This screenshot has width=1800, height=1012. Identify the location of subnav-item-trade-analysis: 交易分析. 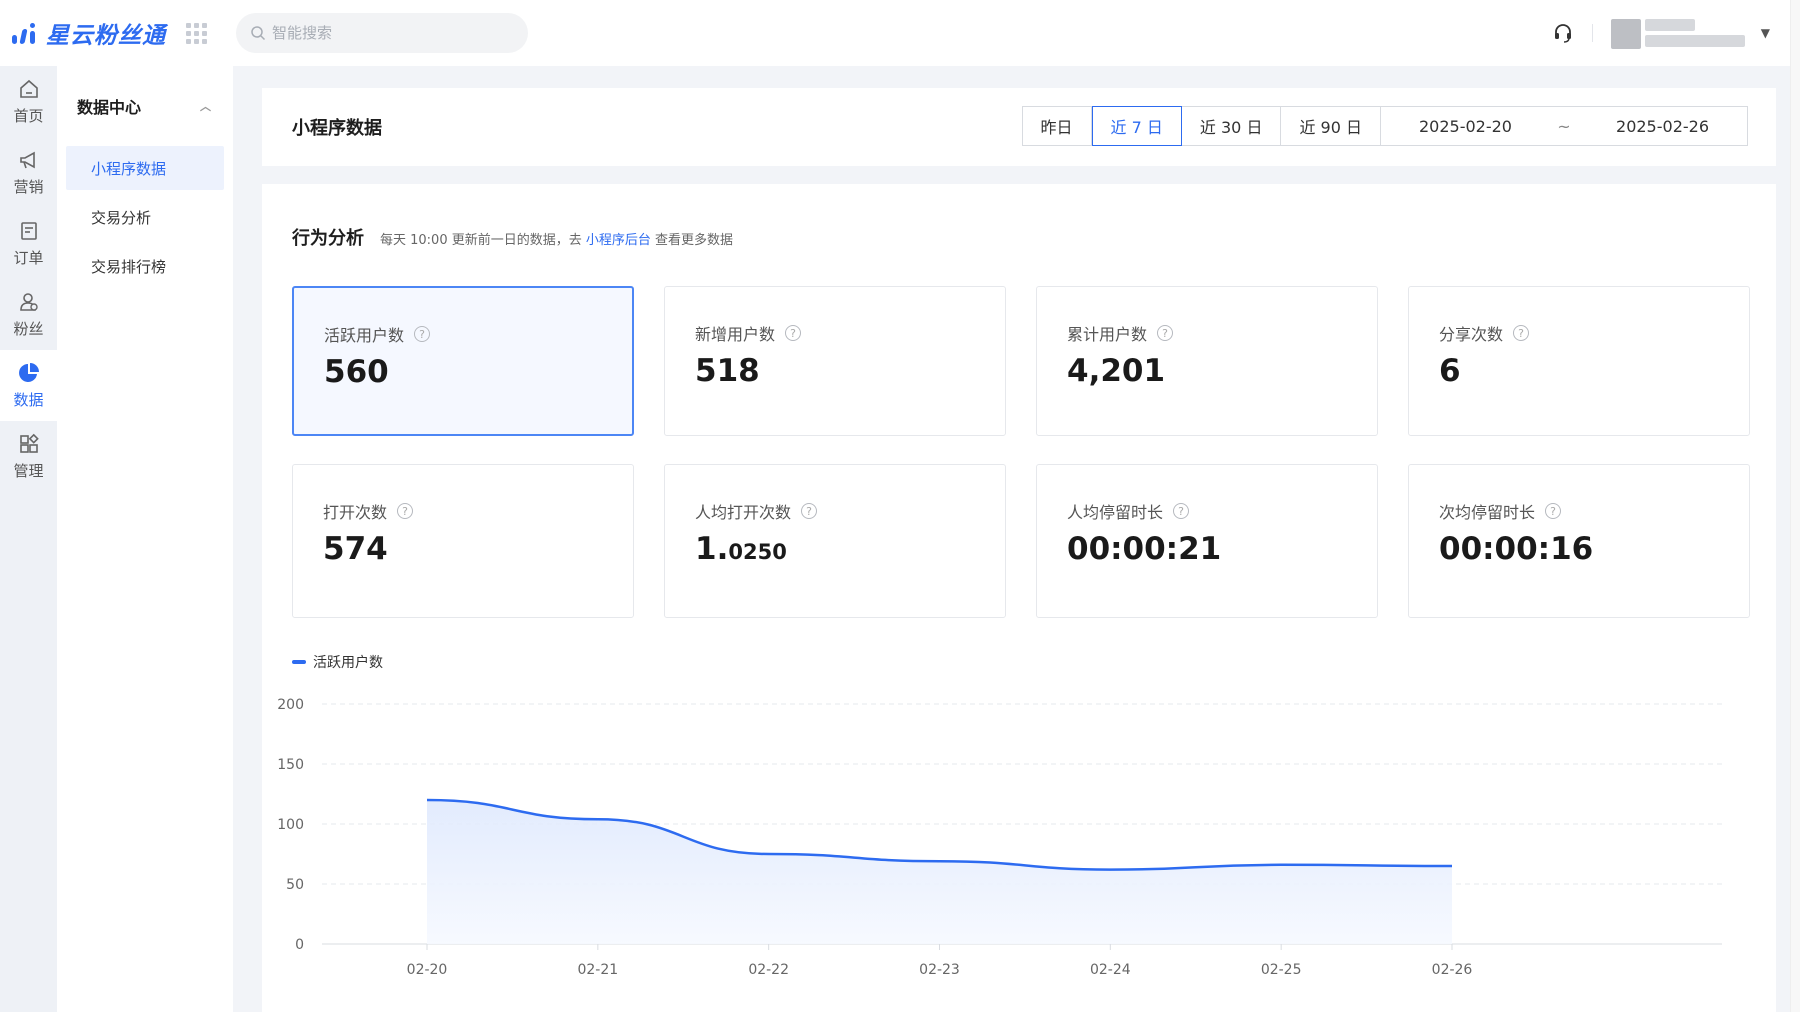
(145, 217).